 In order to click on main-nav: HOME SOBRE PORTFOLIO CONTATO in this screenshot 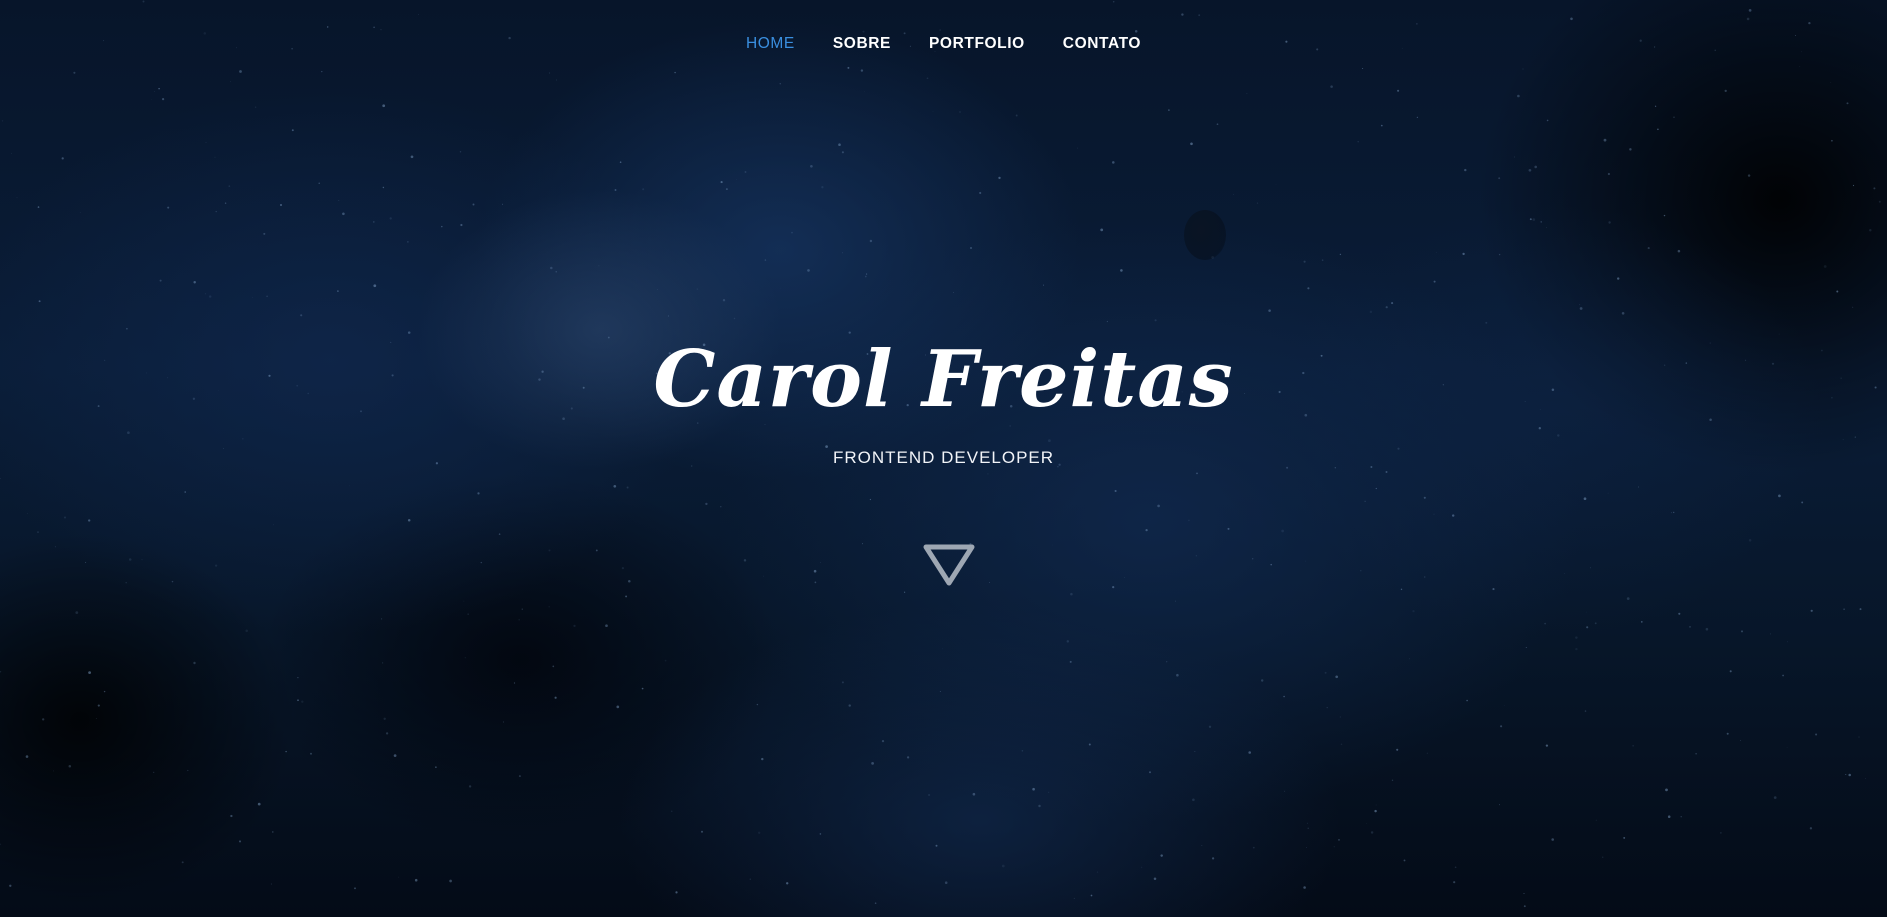, I will do `click(943, 44)`.